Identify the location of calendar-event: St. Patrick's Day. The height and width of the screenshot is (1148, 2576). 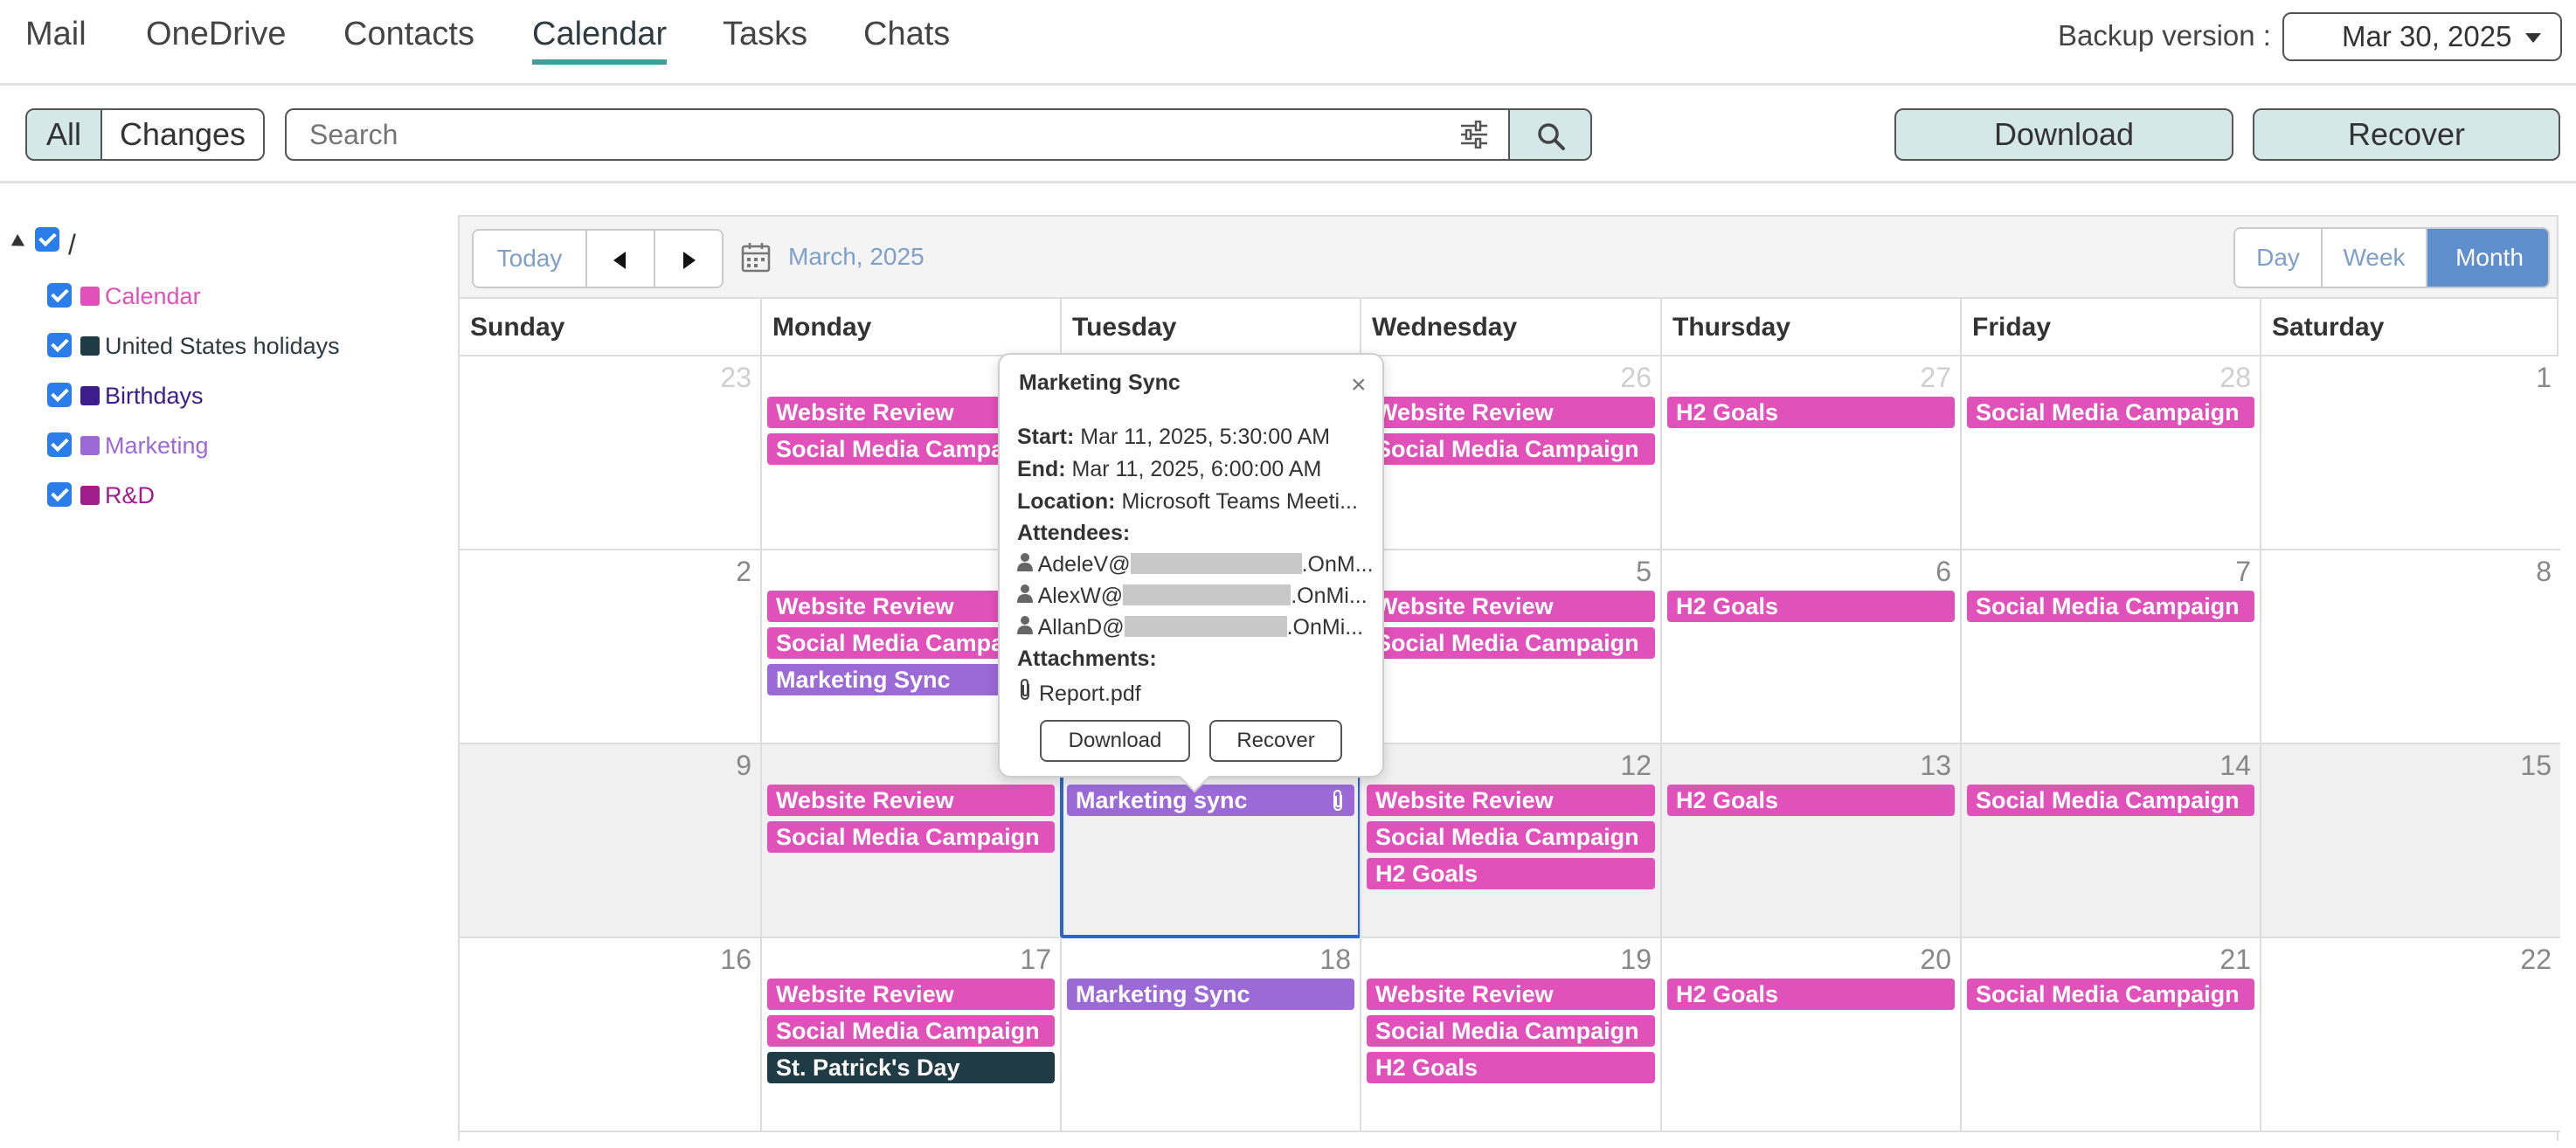
(911, 1067).